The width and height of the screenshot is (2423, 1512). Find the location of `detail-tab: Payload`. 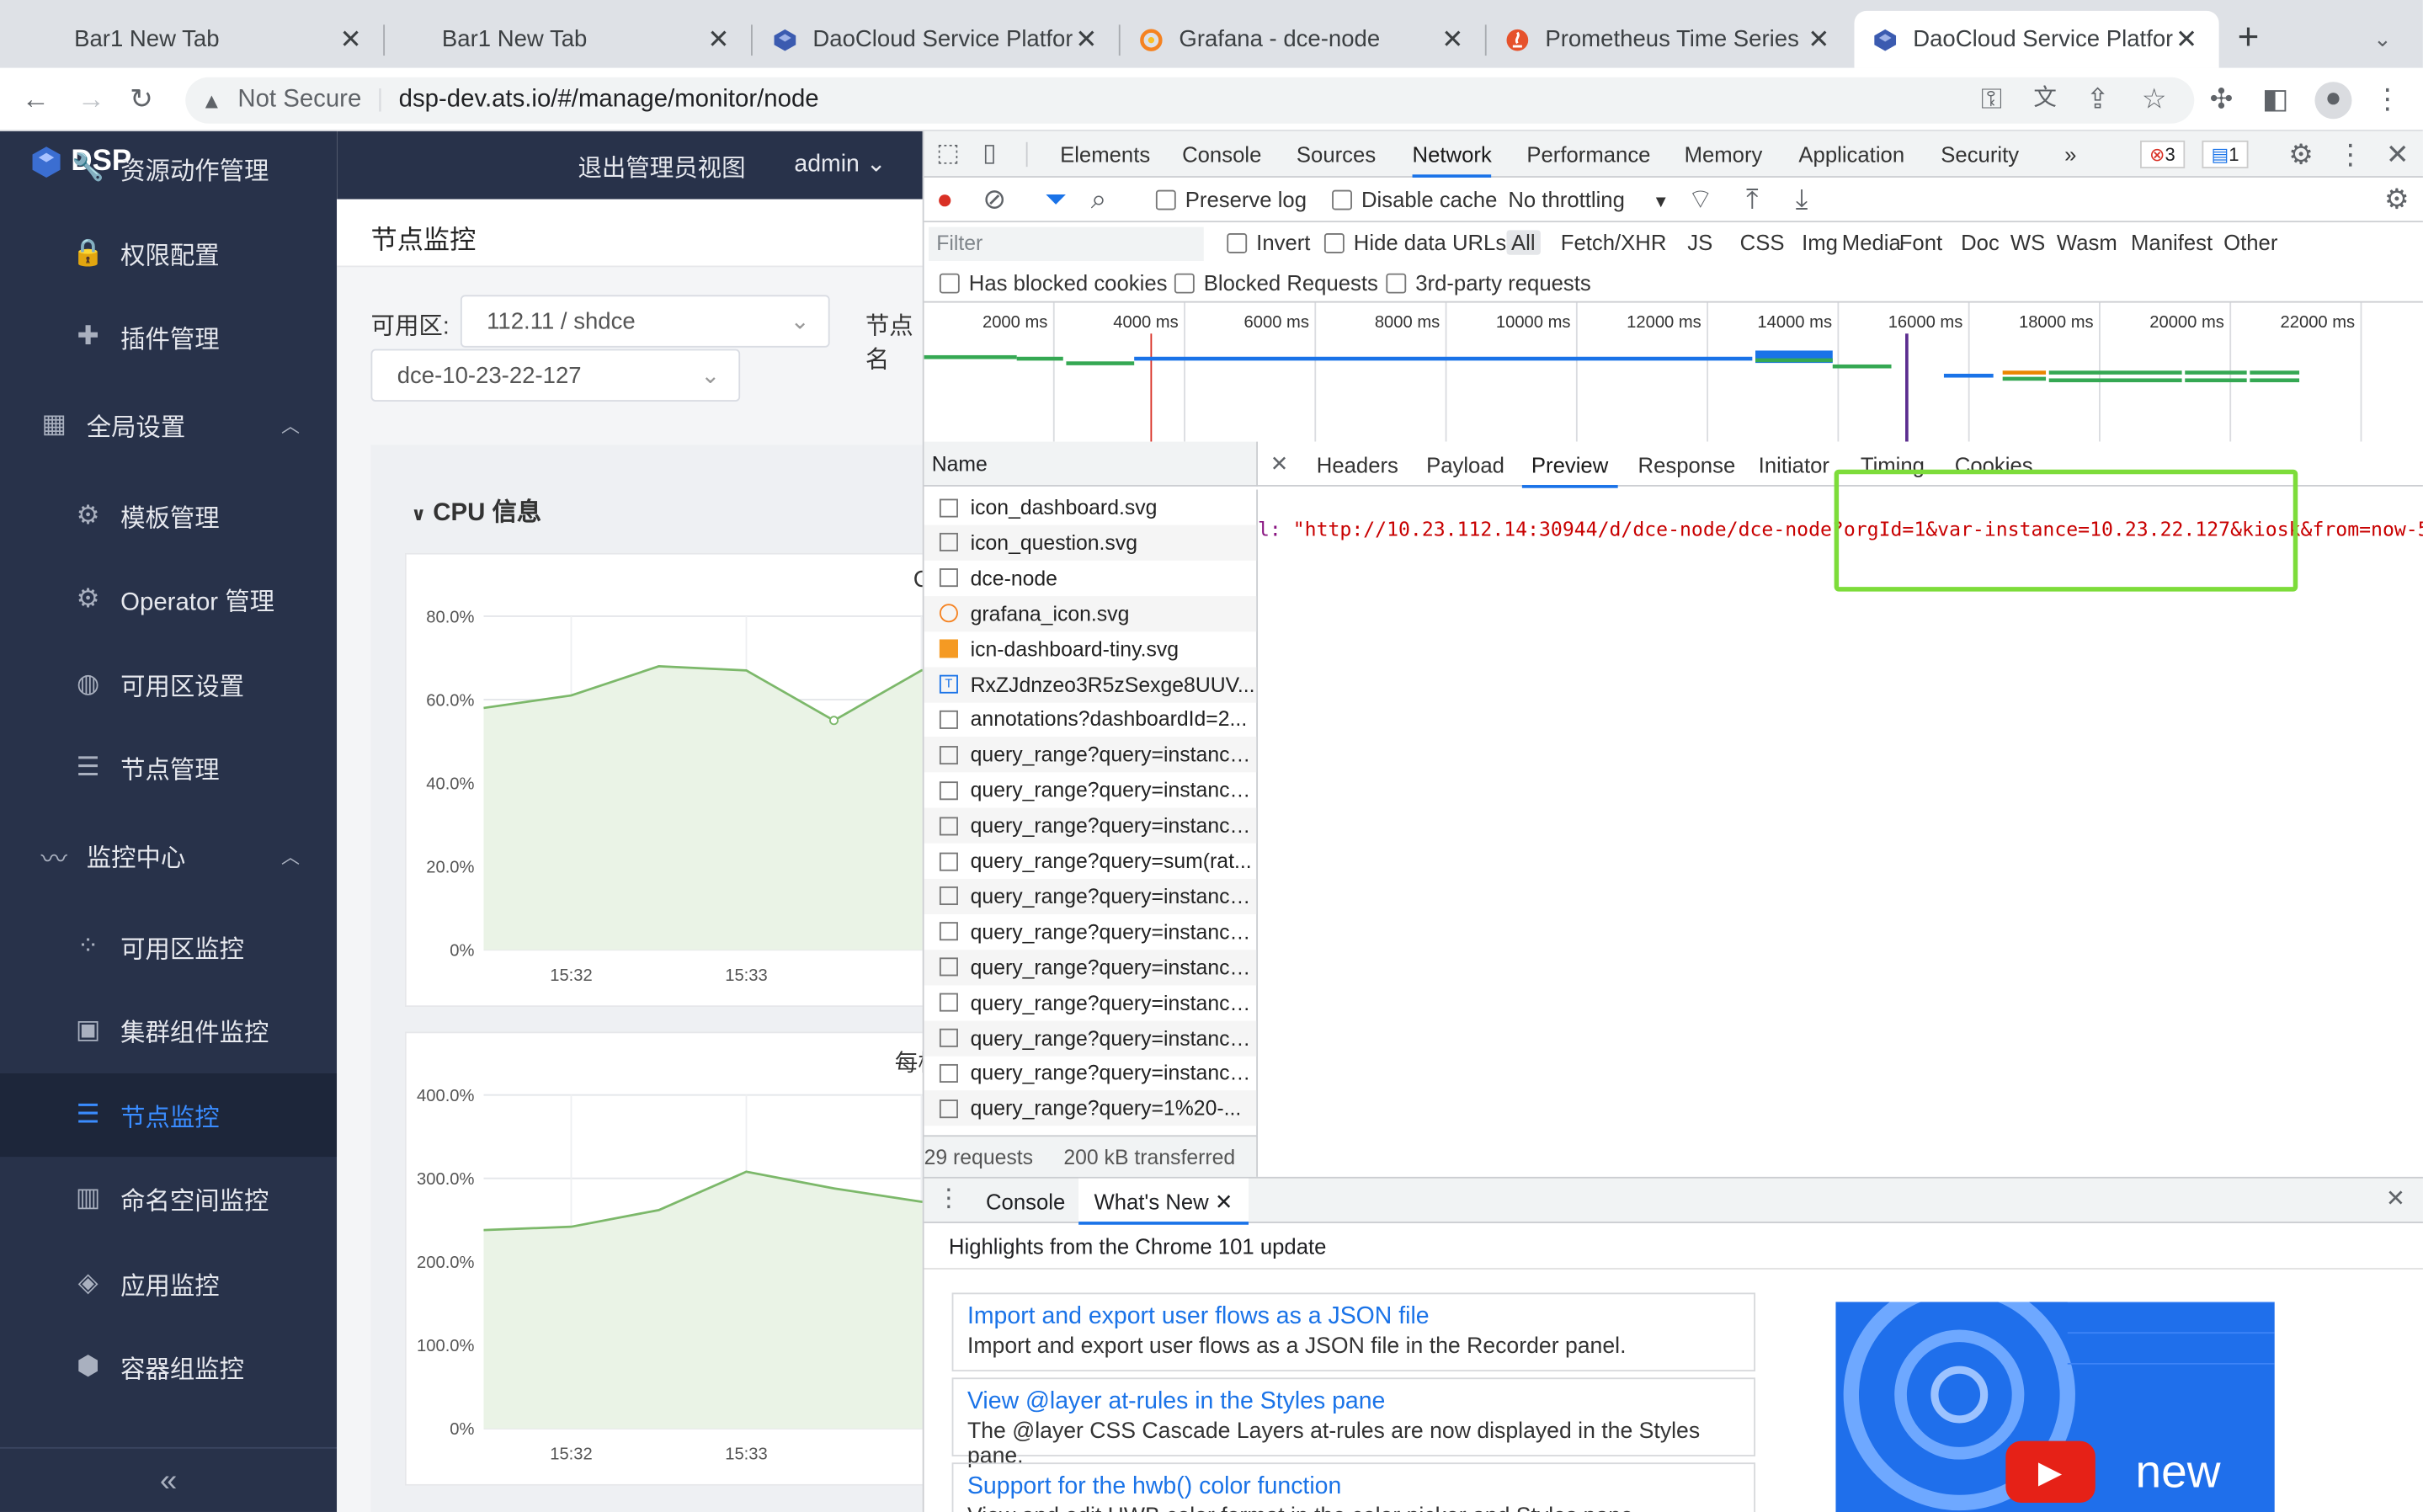

detail-tab: Payload is located at coordinates (1465, 465).